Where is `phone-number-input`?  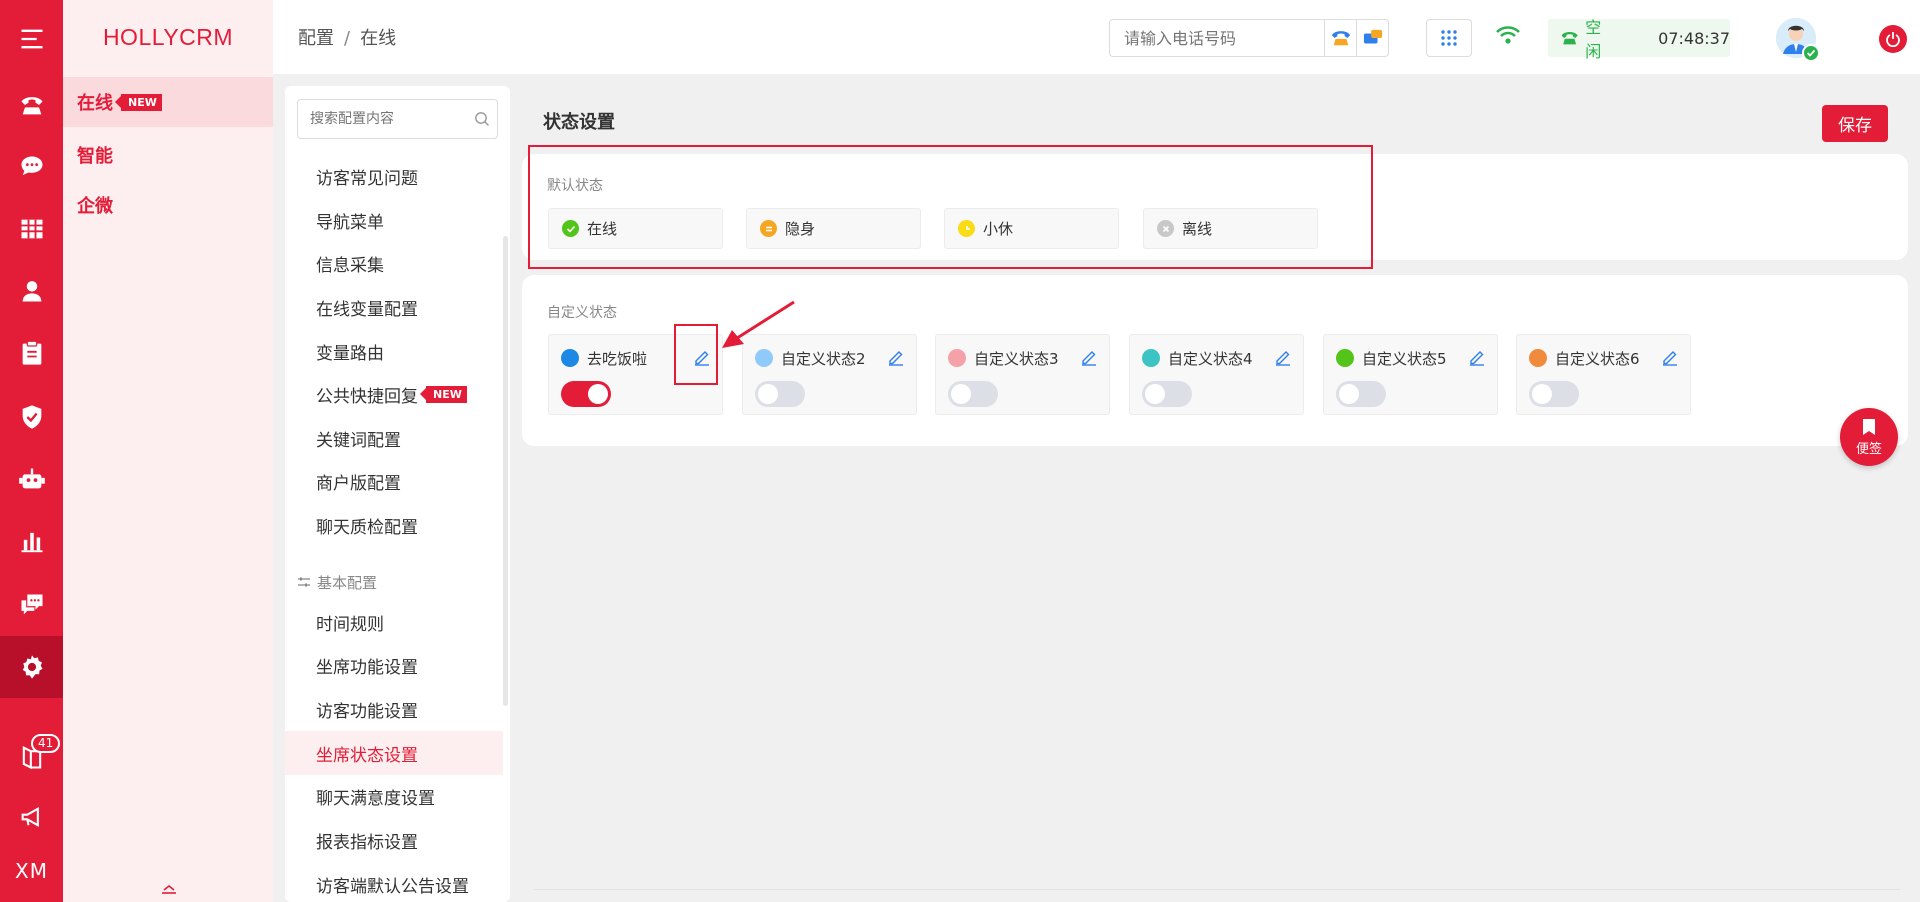 phone-number-input is located at coordinates (1217, 38).